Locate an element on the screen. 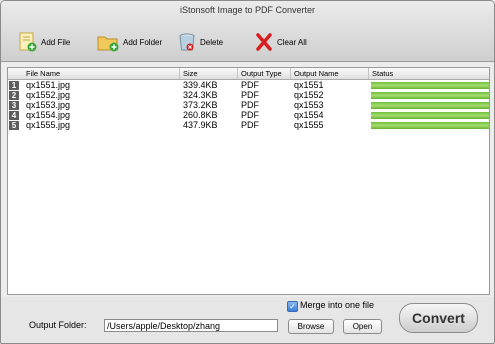 Image resolution: width=495 pixels, height=344 pixels. size-cell: 260.8KB is located at coordinates (200, 115).